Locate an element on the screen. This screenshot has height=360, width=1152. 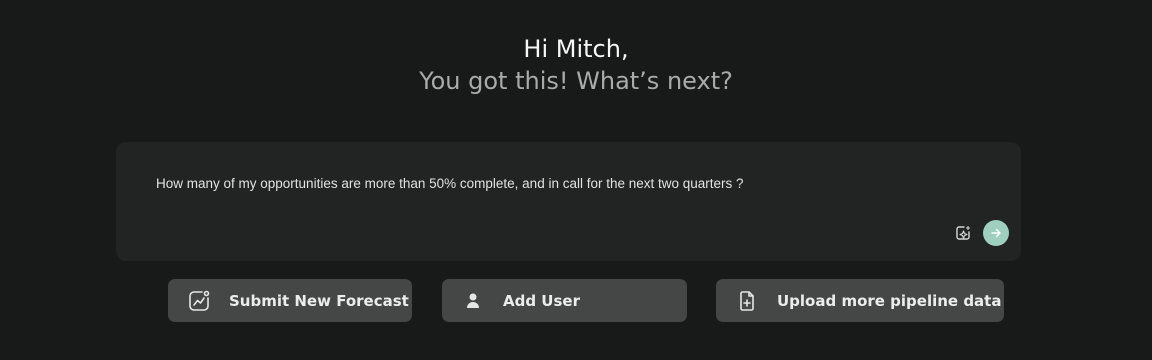
send-button is located at coordinates (996, 233).